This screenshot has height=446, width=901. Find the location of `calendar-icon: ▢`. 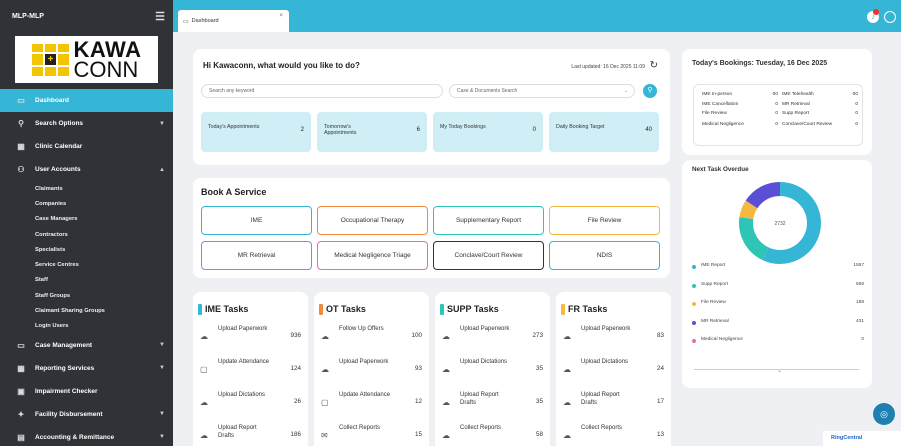

calendar-icon: ▢ is located at coordinates (204, 369).